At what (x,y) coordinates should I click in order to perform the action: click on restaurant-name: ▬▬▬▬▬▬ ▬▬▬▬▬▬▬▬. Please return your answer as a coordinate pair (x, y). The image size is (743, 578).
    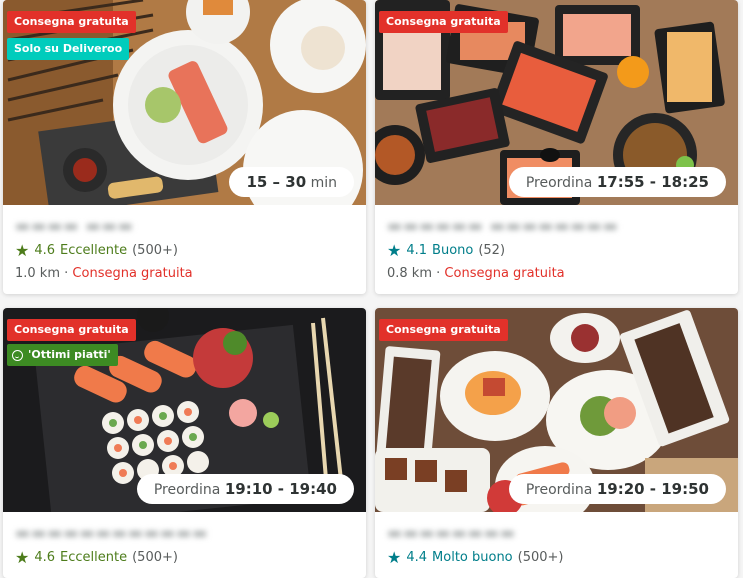
    Looking at the image, I should click on (503, 225).